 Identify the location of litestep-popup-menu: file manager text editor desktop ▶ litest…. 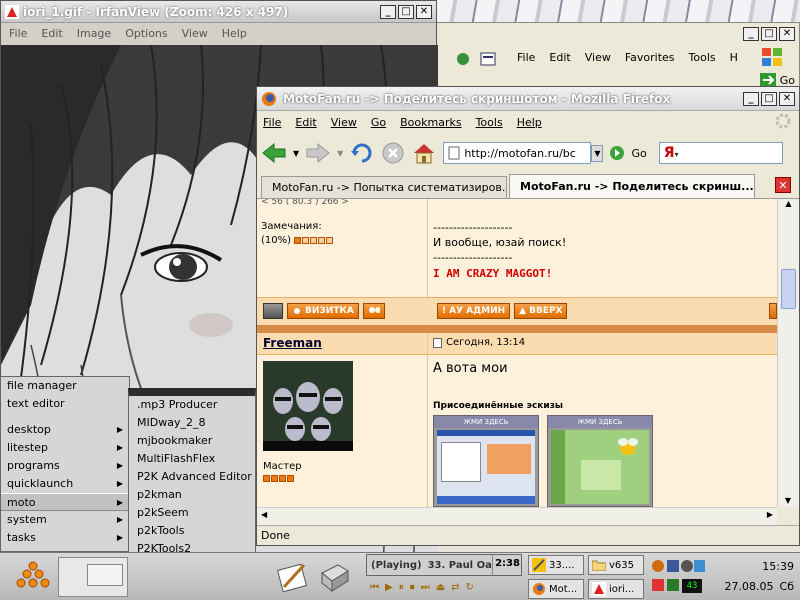
(65, 464).